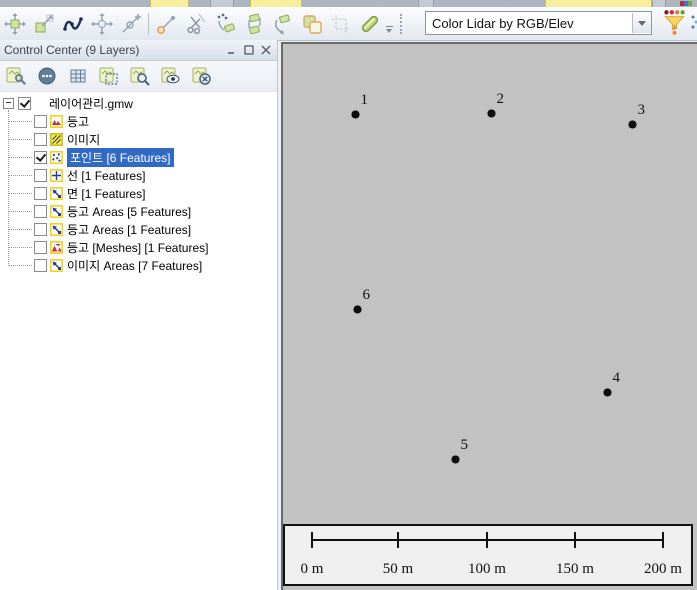  I want to click on panel-titlebar: Control Center (9 Layers), so click(138, 50).